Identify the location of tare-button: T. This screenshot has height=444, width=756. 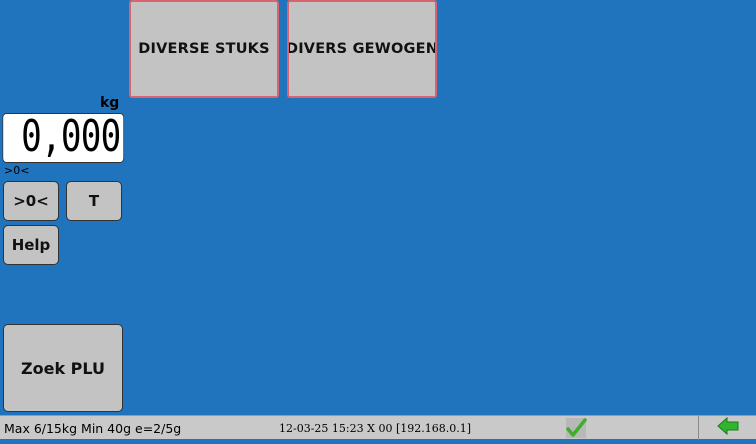
(94, 201).